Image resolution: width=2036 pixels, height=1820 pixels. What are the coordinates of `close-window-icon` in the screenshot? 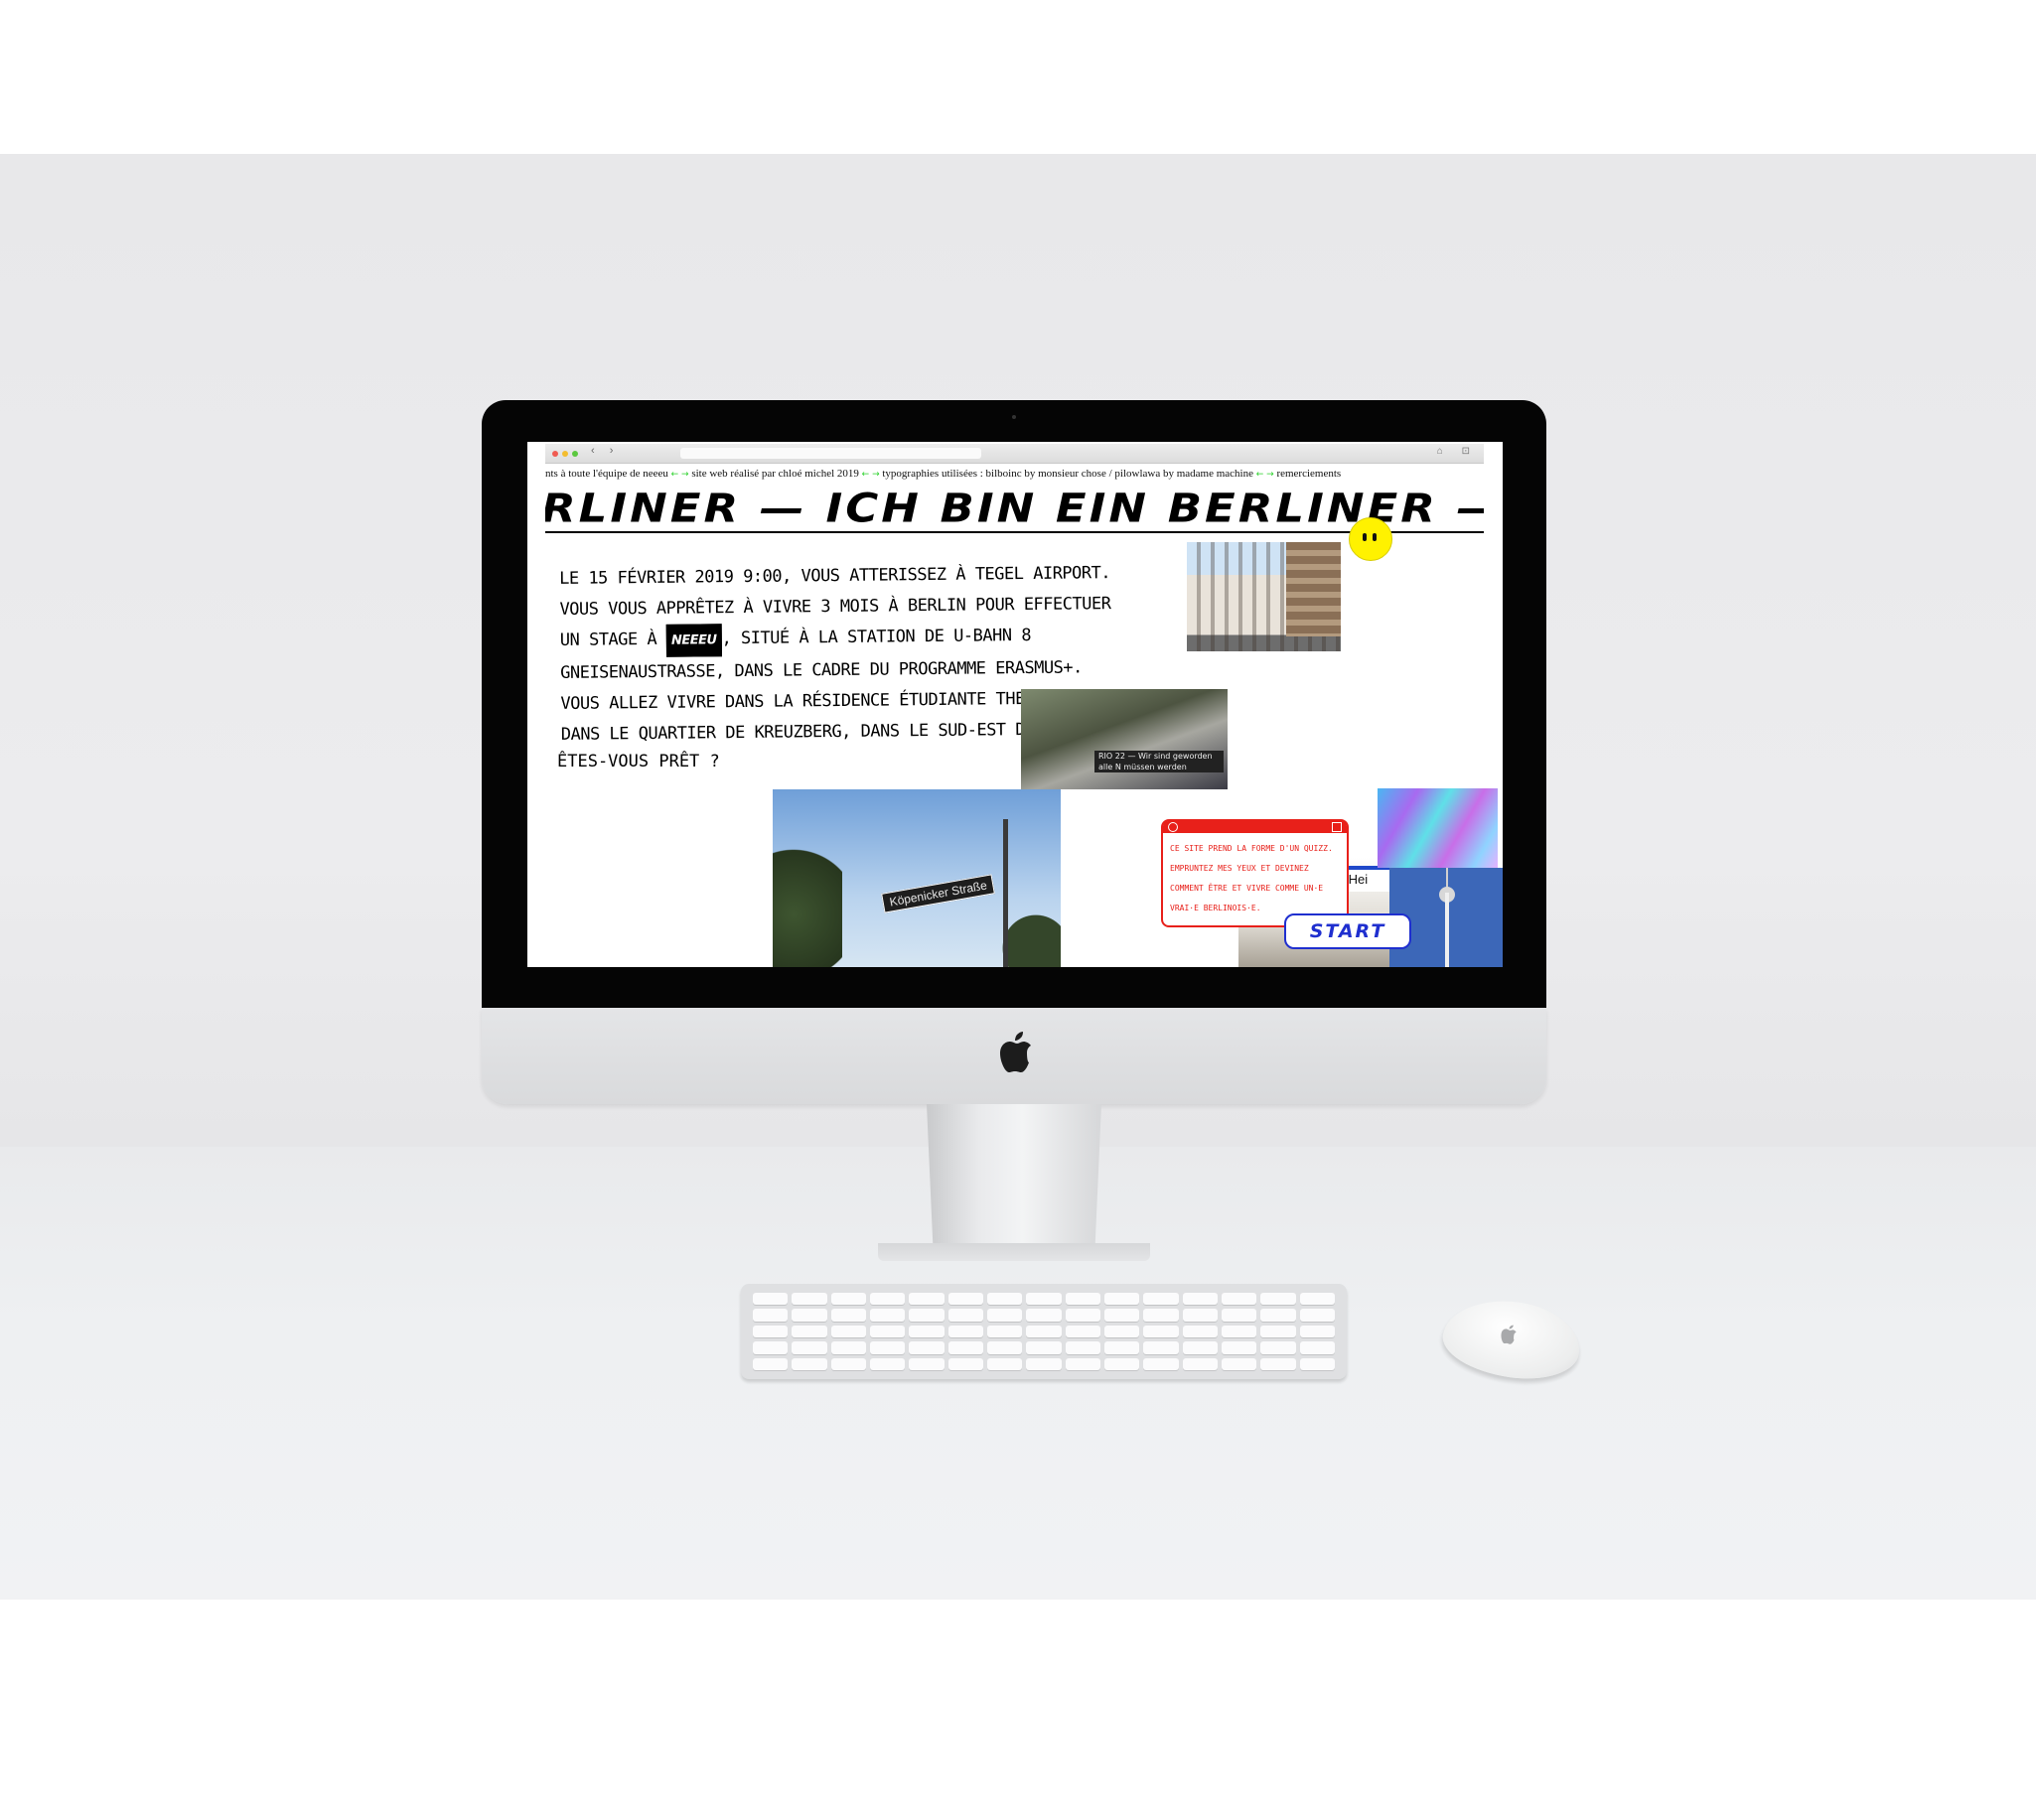 It's located at (555, 454).